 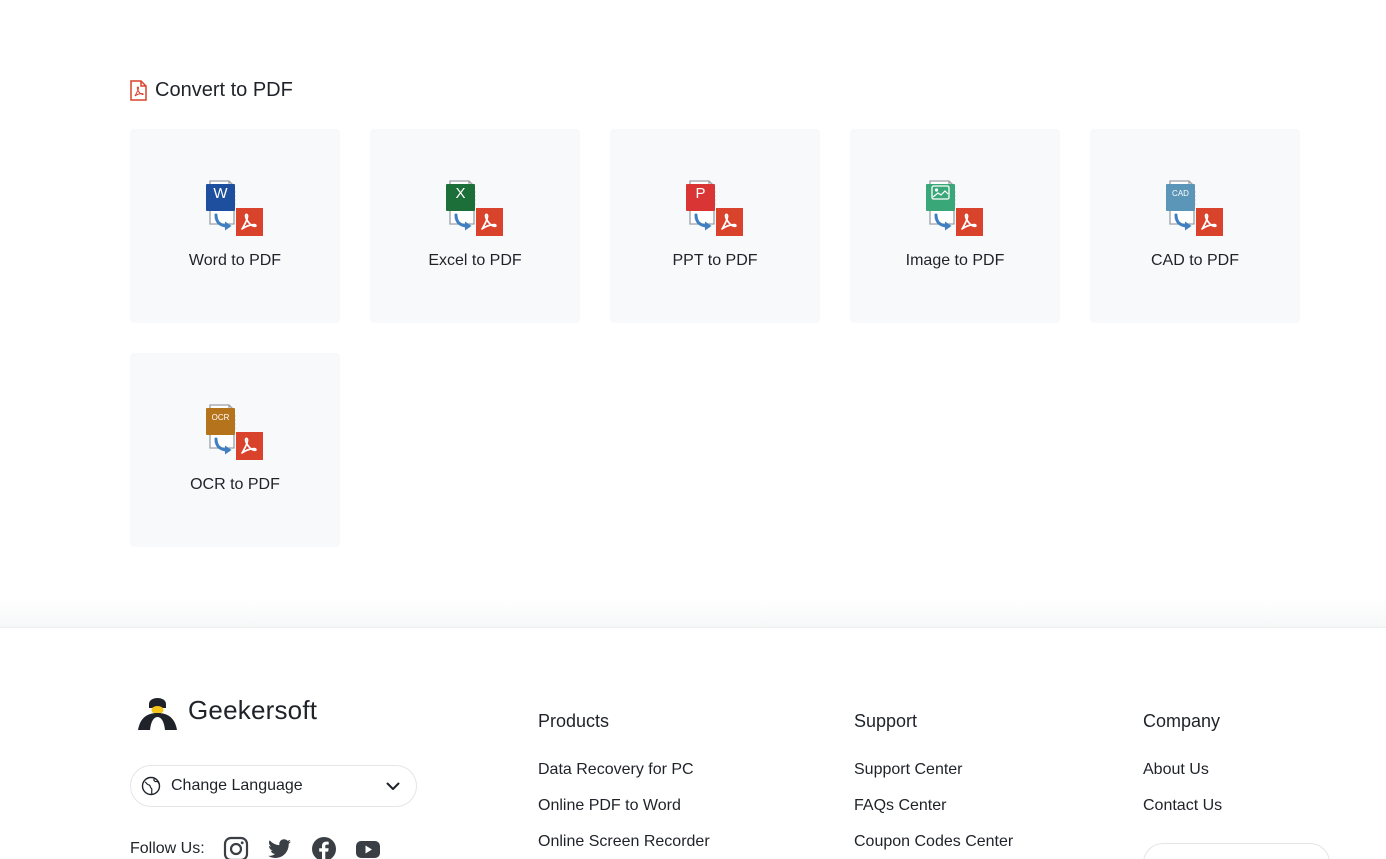 I want to click on word-to-pdf-icon: W, so click(x=234, y=208).